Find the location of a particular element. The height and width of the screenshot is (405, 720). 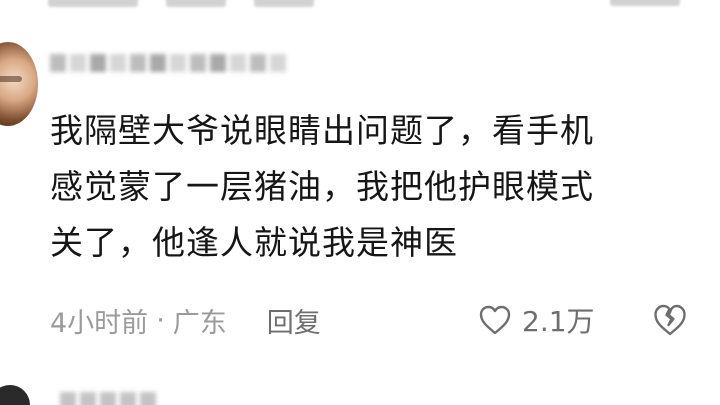

like-count: 2.1万 is located at coordinates (558, 321).